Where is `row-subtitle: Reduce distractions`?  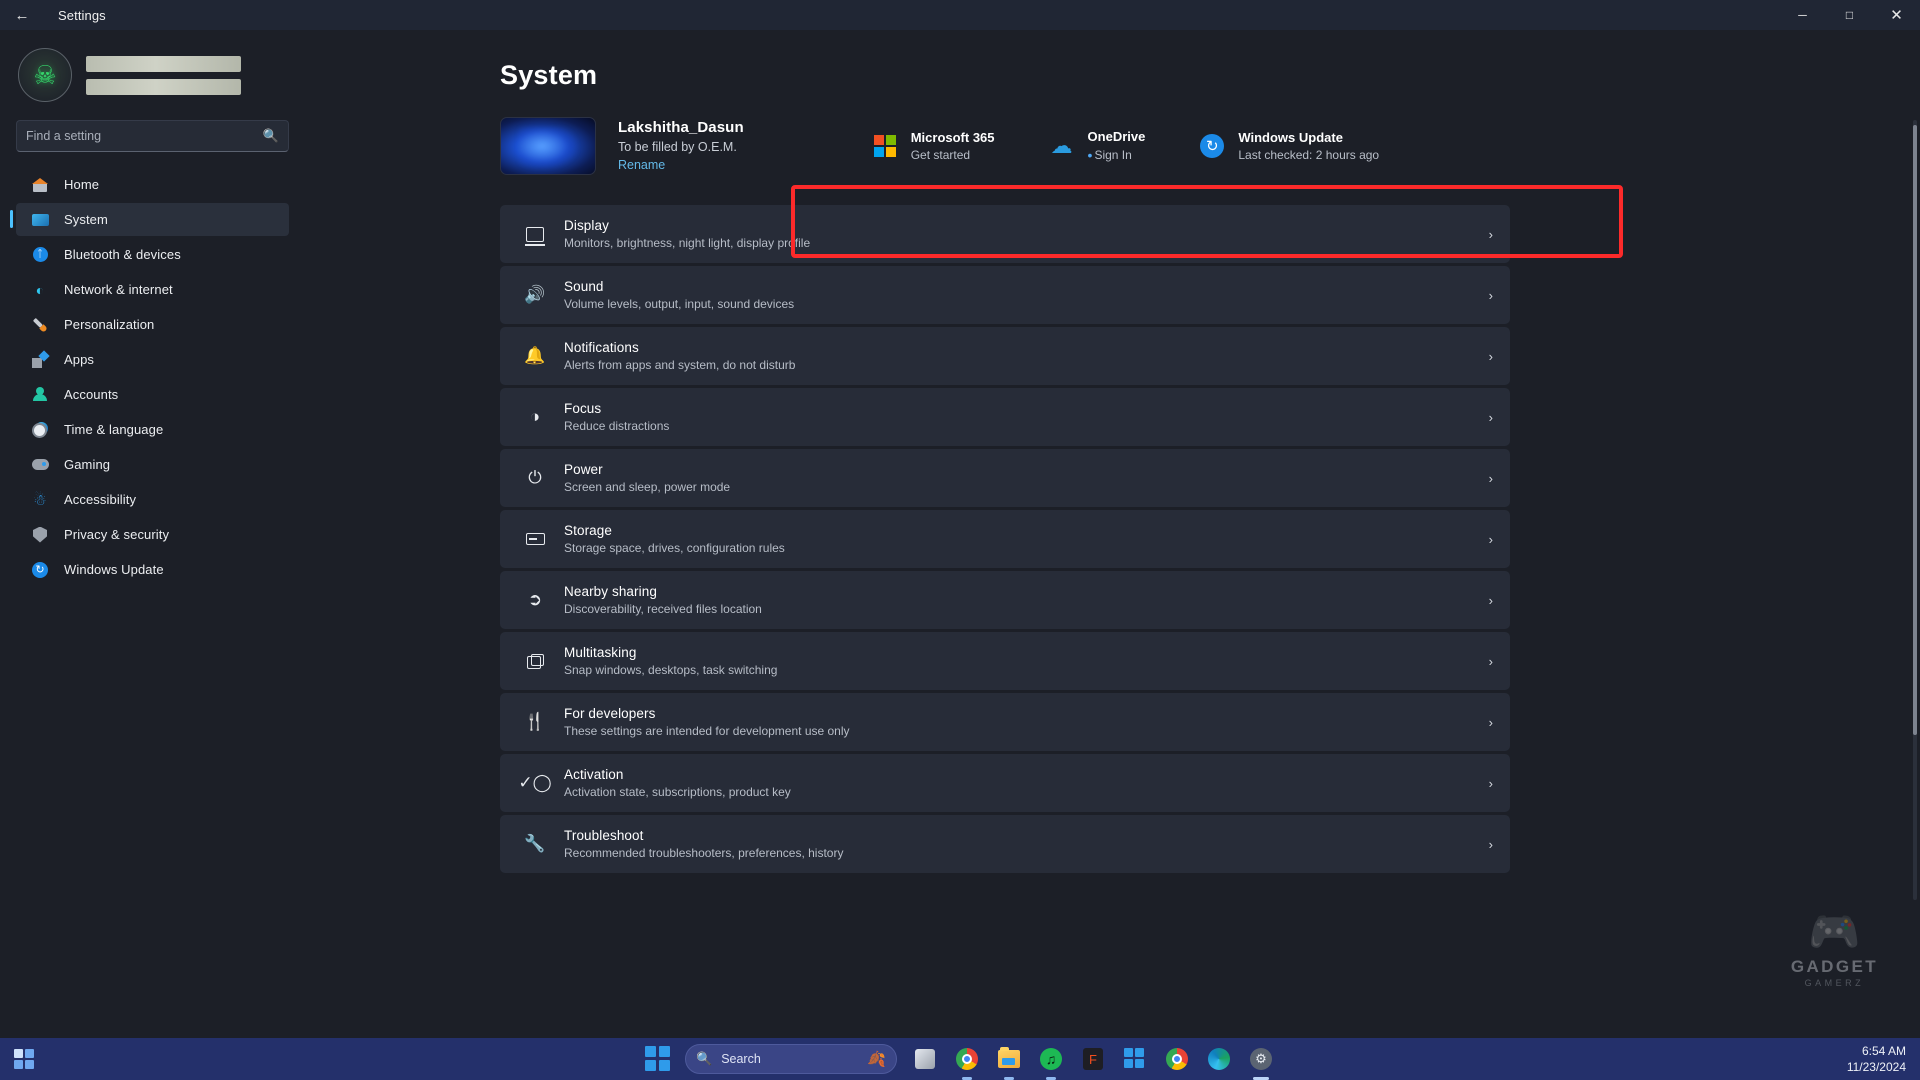 row-subtitle: Reduce distractions is located at coordinates (617, 426).